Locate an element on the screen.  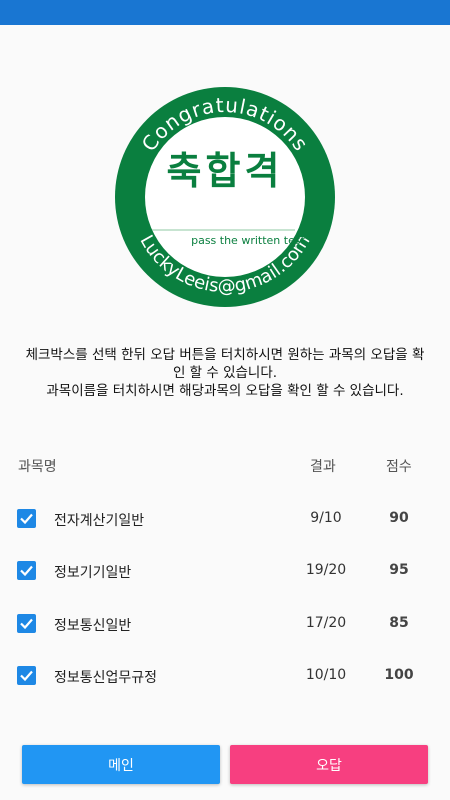
subject-result: 19/20 is located at coordinates (326, 570).